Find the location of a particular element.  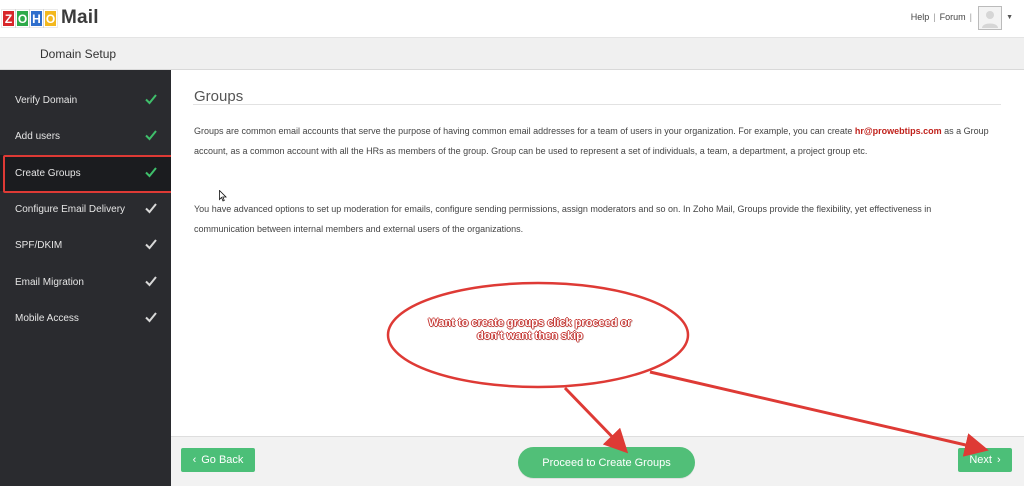

top-header: Z O H O Mail Help | Forum | ▼ is located at coordinates (512, 19).